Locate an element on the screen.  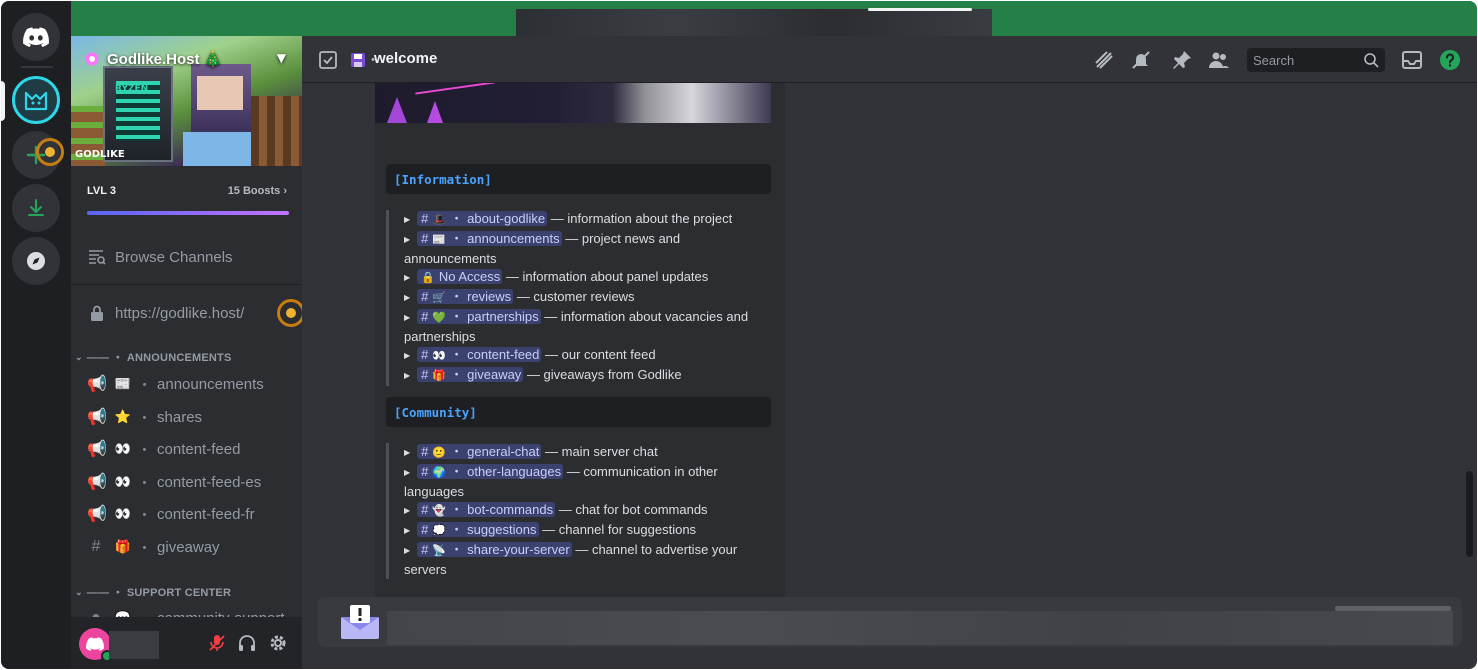
server-header: Godlike.Host 🎄 ▼ is located at coordinates (186, 59).